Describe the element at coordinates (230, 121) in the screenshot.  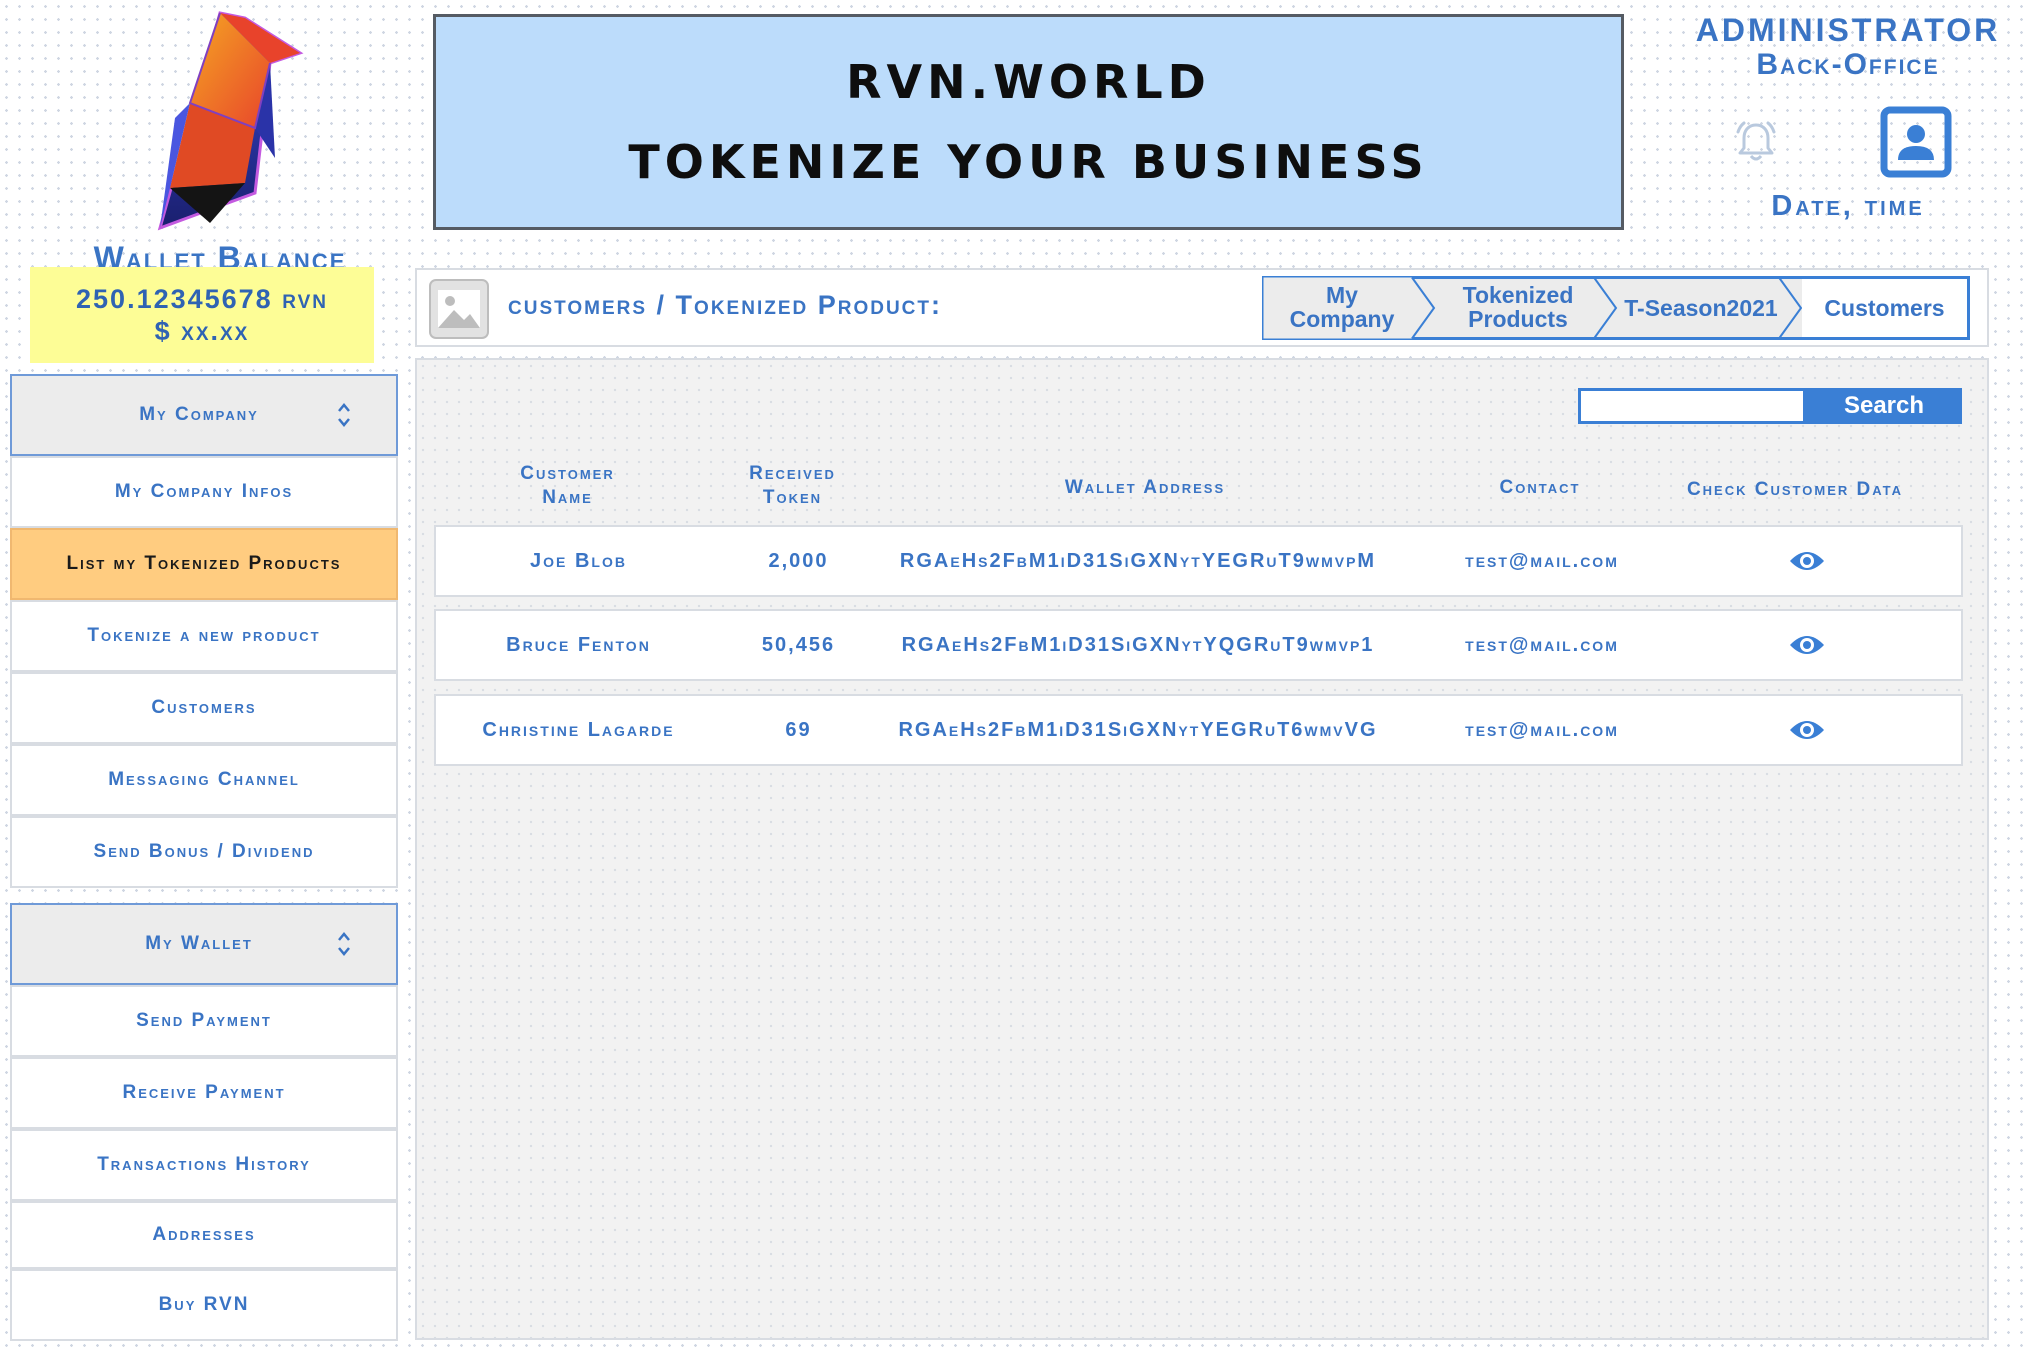
I see `raven-logo-icon` at that location.